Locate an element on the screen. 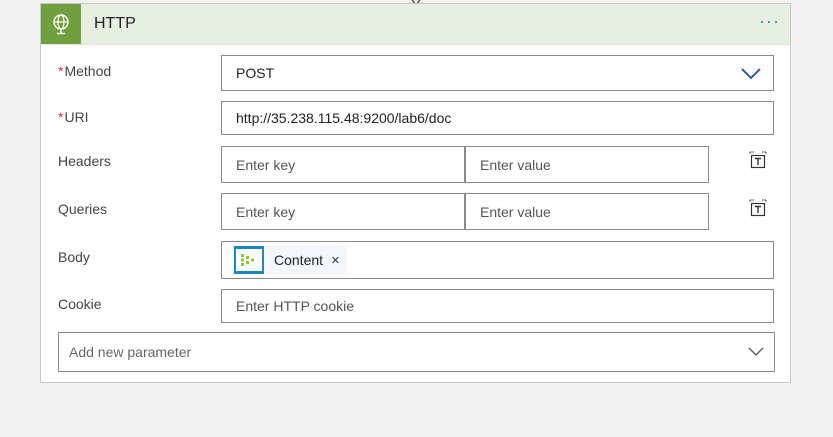 This screenshot has width=833, height=437. content-token-label: Content is located at coordinates (299, 260).